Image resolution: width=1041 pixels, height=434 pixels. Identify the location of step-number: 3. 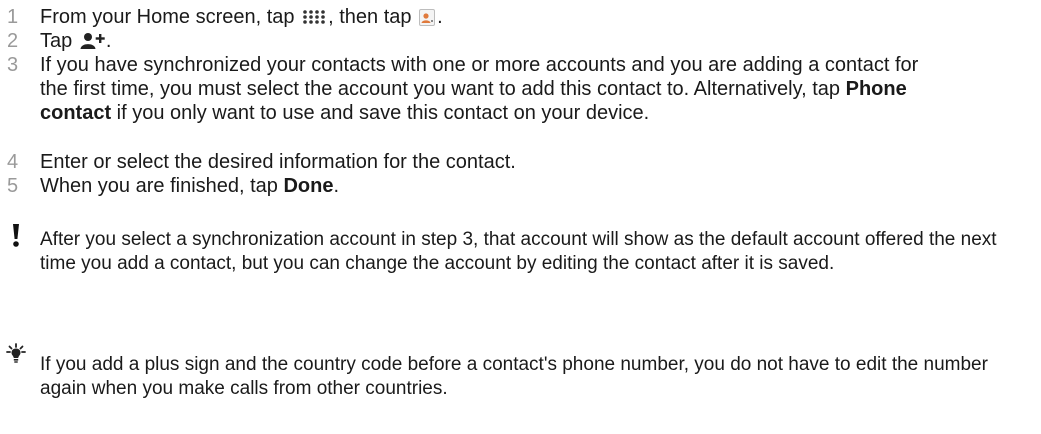
(13, 65).